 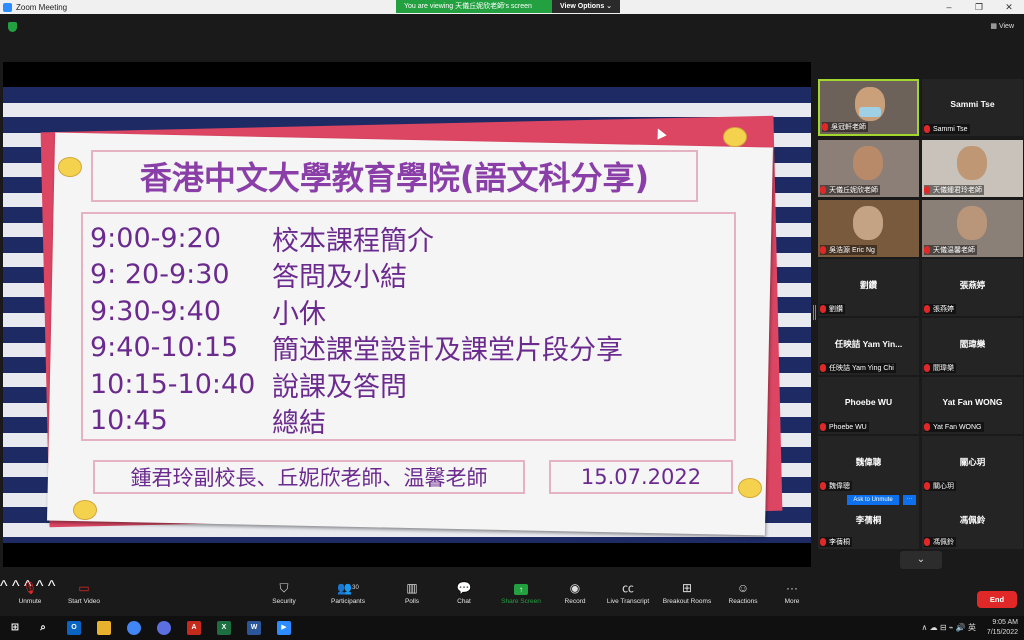 I want to click on schedule-item: 說課及答問, so click(x=339, y=387).